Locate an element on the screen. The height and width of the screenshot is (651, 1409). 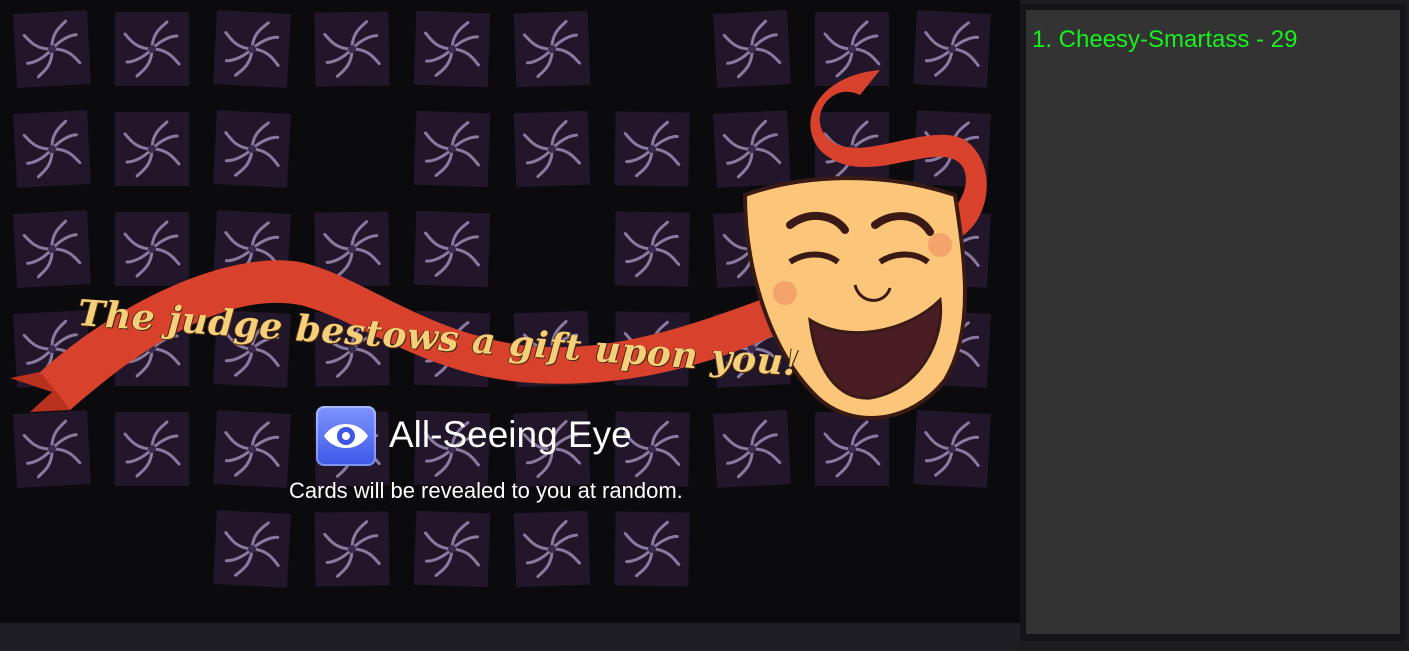
scoreboard-entry: 1. Cheesy-Smartass - 29 is located at coordinates (1165, 39).